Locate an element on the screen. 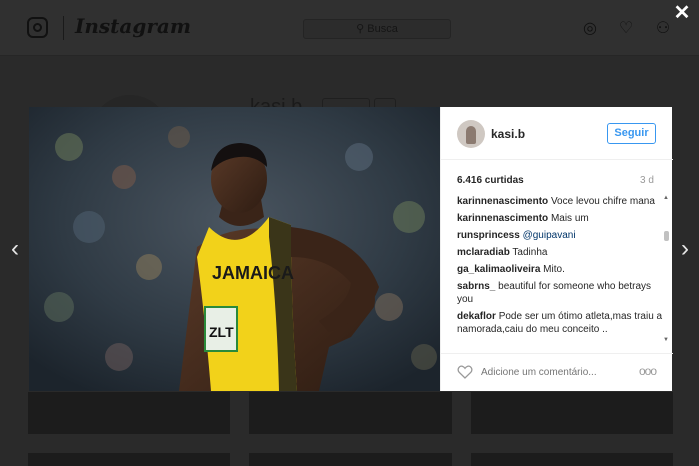 The image size is (699, 466). more-options-icon: ooo is located at coordinates (648, 371).